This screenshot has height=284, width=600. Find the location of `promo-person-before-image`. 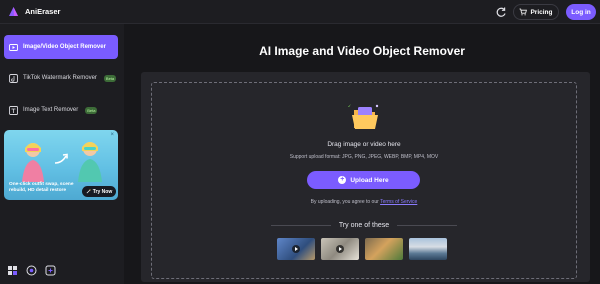

promo-person-before-image is located at coordinates (33, 162).